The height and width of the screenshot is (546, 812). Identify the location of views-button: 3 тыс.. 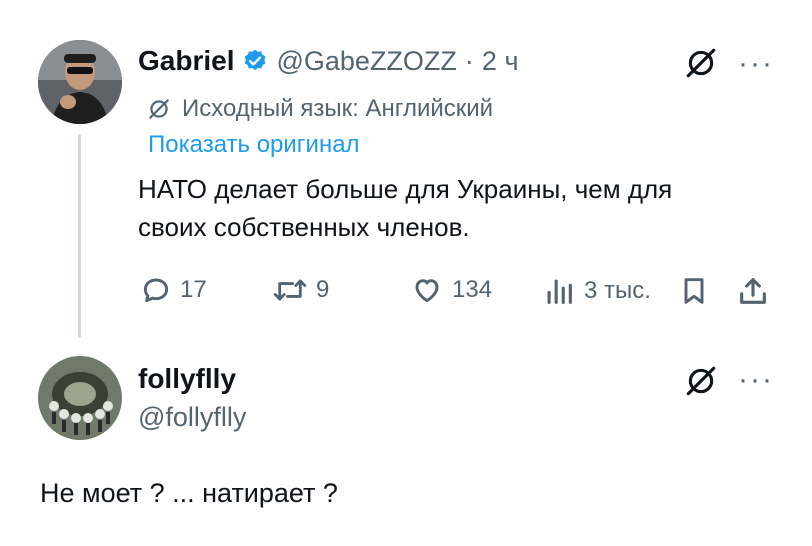
(596, 291).